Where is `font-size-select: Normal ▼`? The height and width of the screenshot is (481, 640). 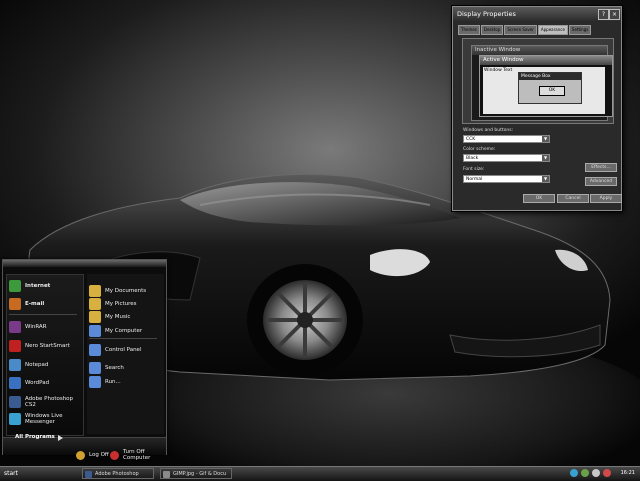 font-size-select: Normal ▼ is located at coordinates (506, 179).